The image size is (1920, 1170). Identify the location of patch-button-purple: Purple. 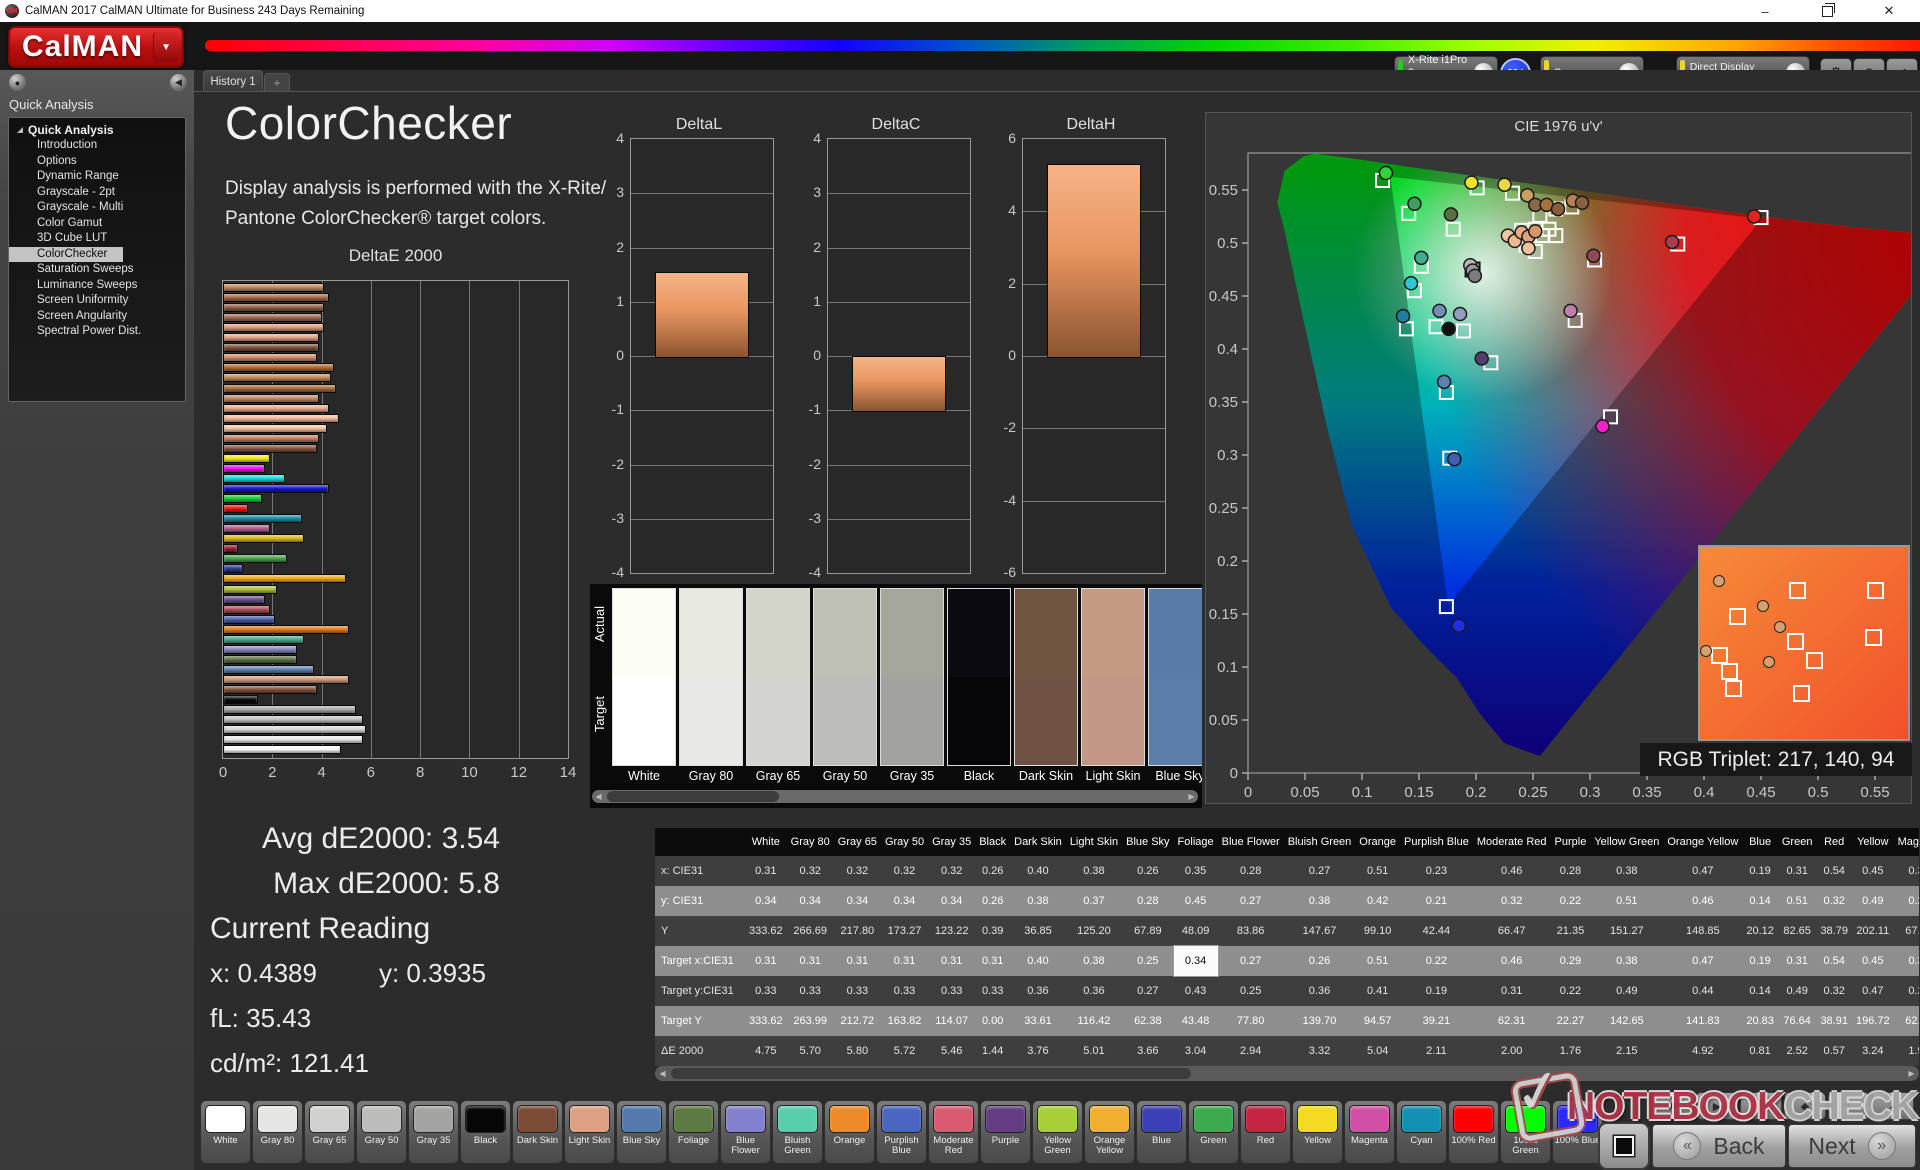
(1005, 1132).